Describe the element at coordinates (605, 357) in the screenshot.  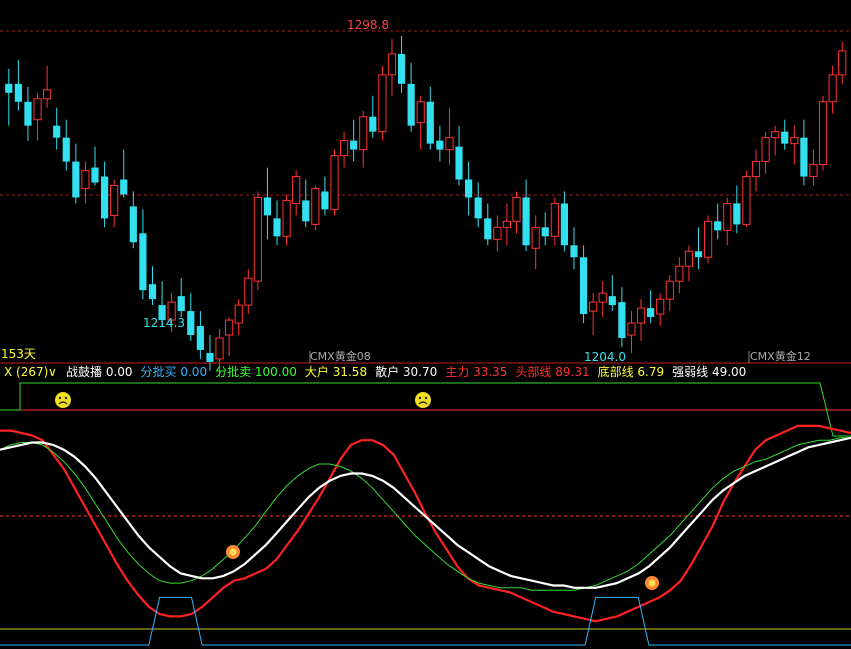
I see `low-price-label-right: 1204.0` at that location.